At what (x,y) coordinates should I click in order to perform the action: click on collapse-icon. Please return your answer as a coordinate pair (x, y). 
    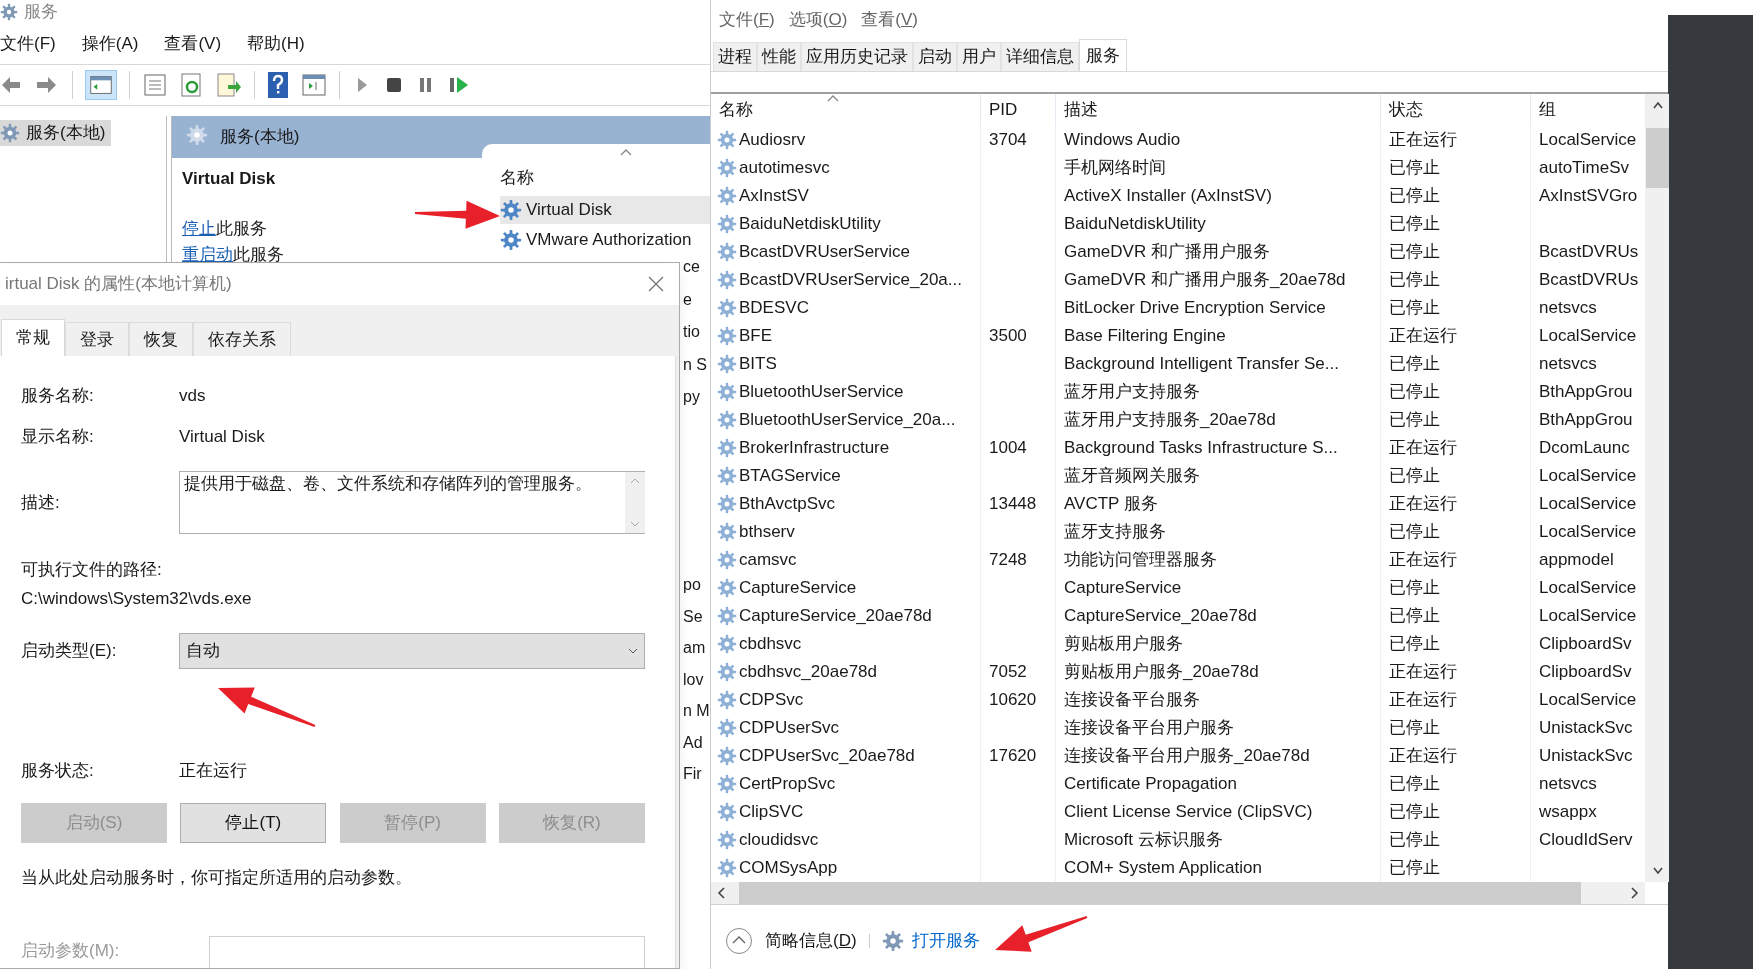
    Looking at the image, I should click on (739, 941).